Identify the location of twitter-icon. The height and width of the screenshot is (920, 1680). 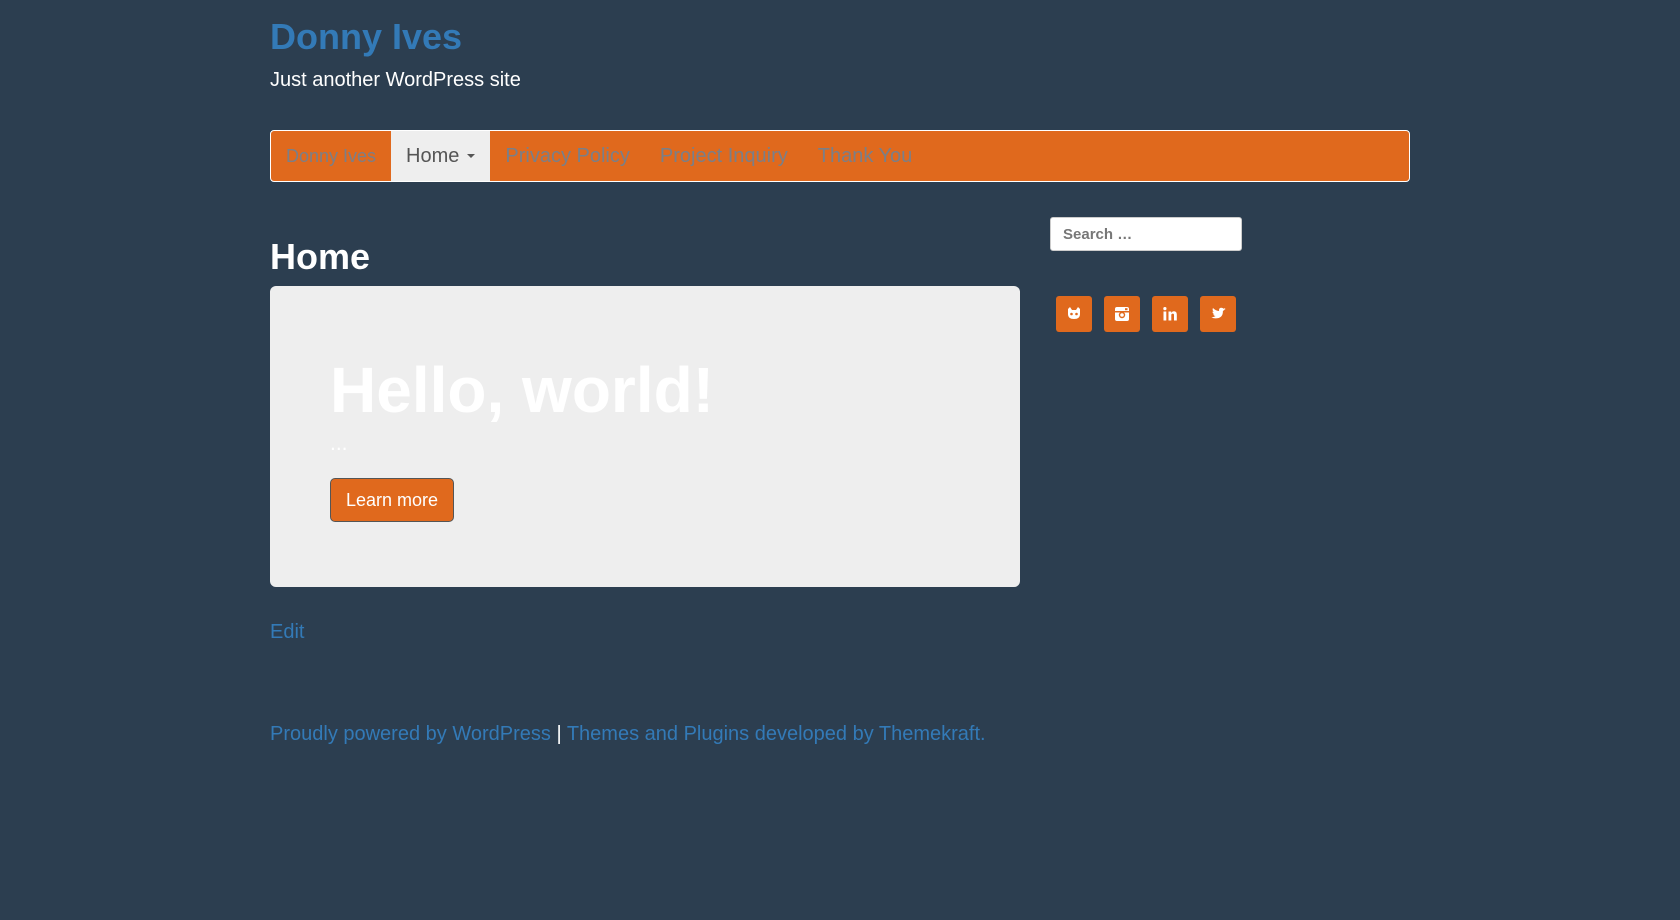
(1218, 314).